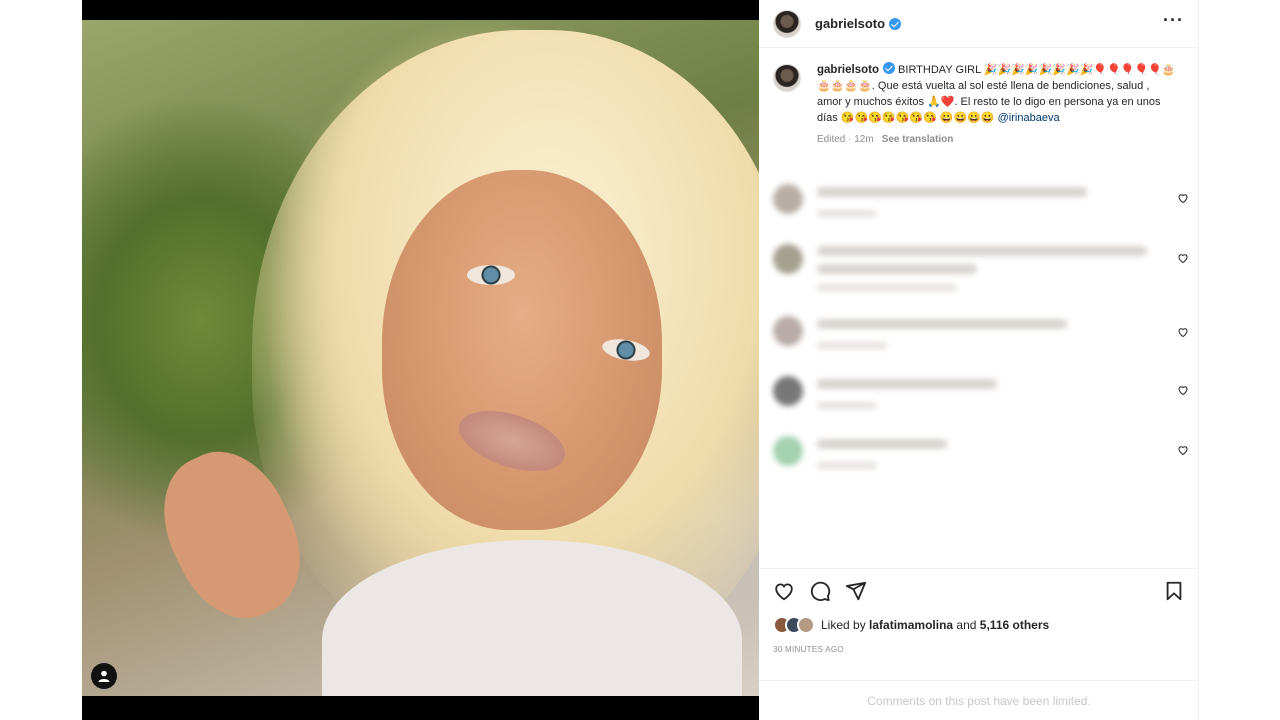 The width and height of the screenshot is (1280, 720). I want to click on caption-username: gabrielsoto, so click(848, 70).